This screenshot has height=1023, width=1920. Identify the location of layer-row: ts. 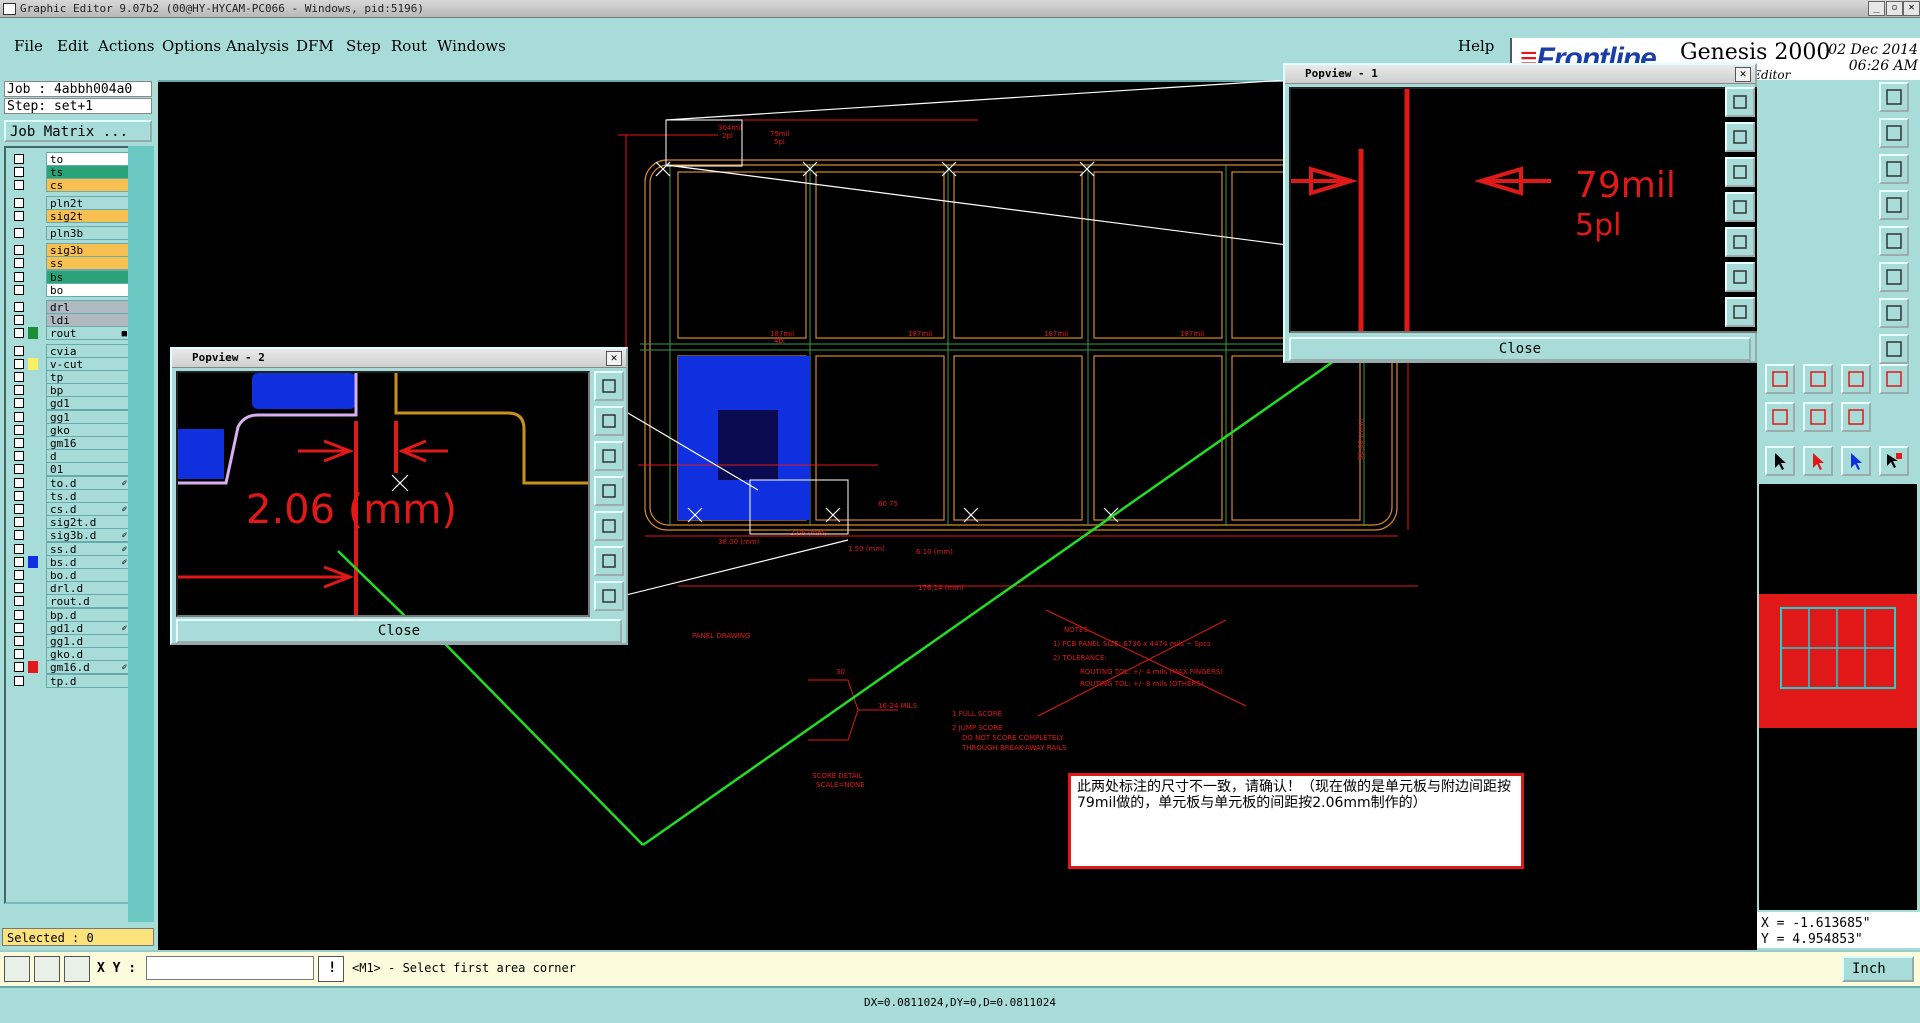
(70, 172).